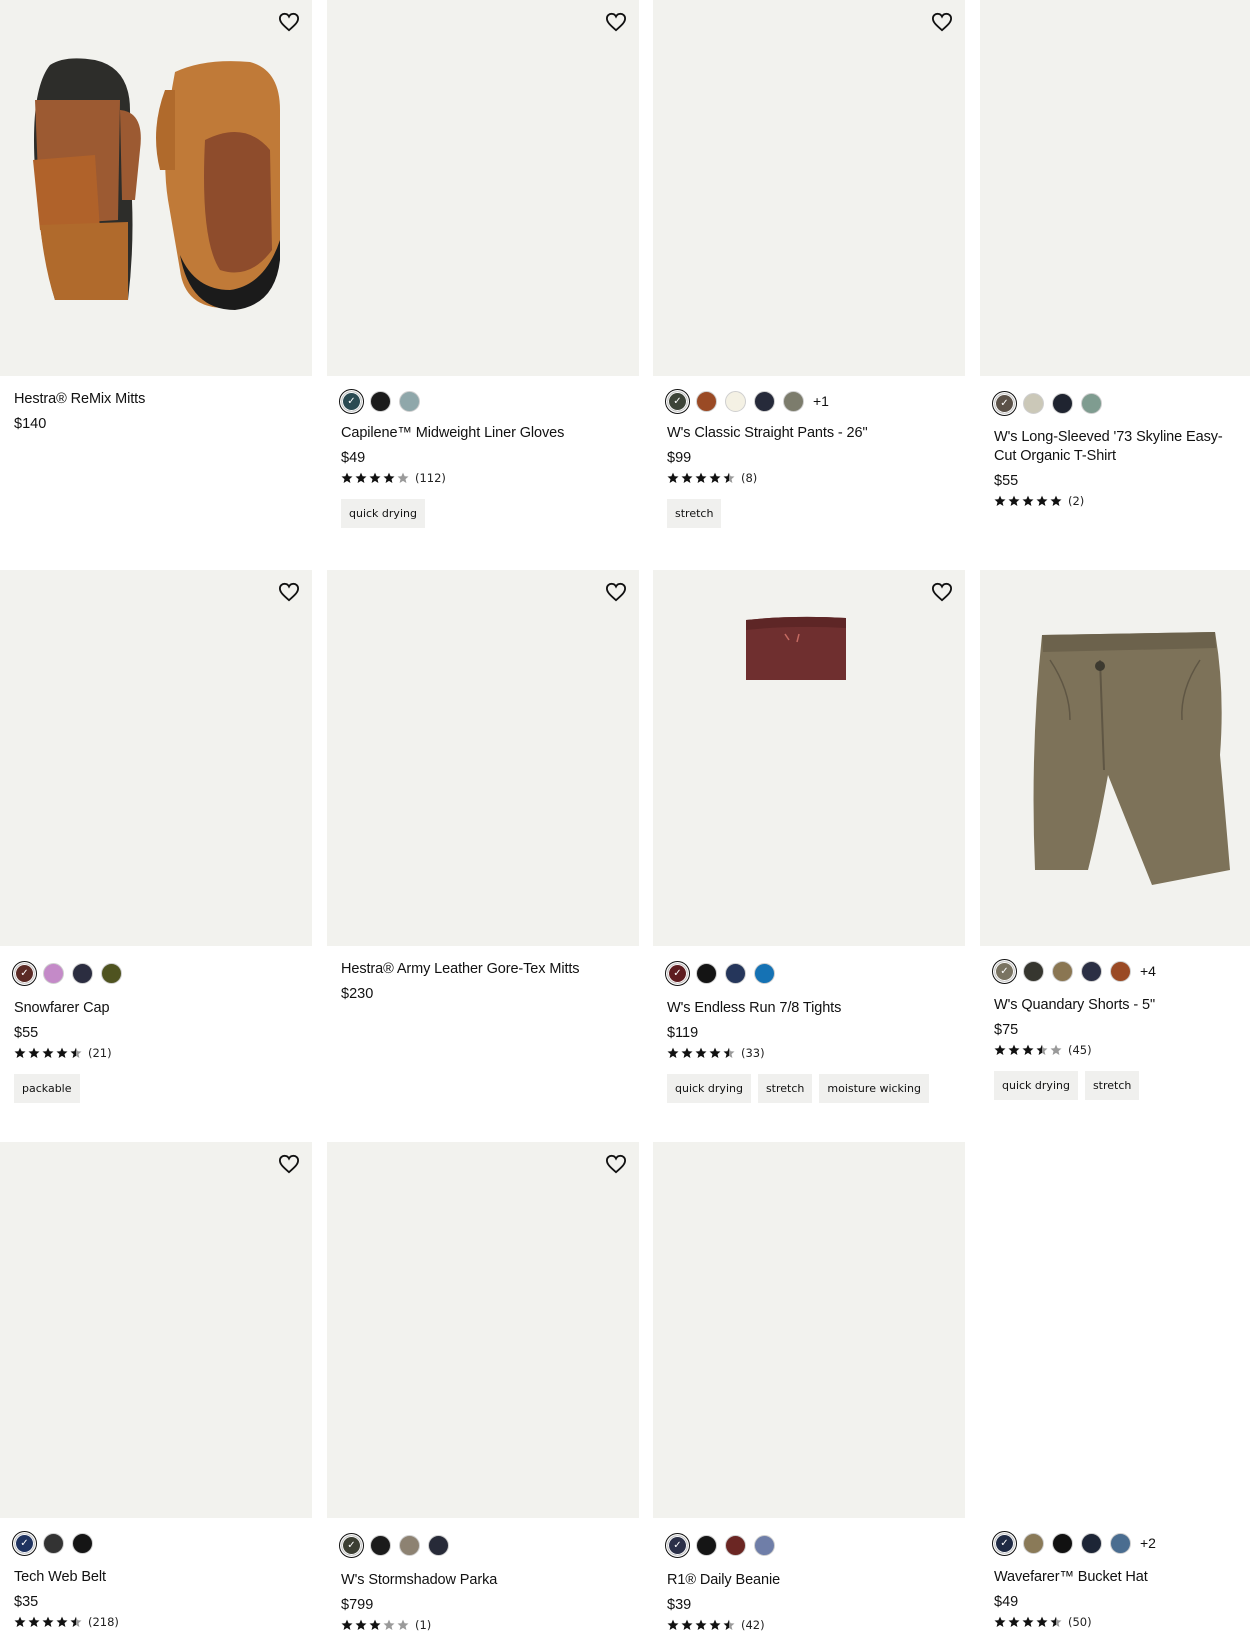 Image resolution: width=1250 pixels, height=1652 pixels. Describe the element at coordinates (821, 401) in the screenshot. I see `more-colors-count: +1` at that location.